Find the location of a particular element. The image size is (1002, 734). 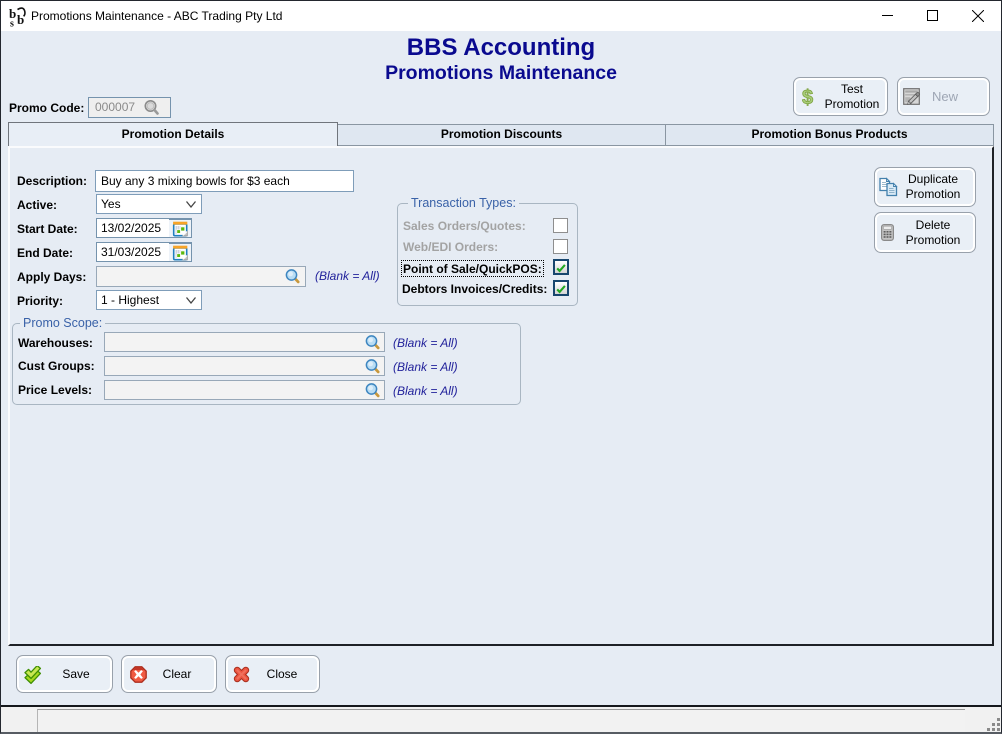

svg-text: s is located at coordinates (12, 23).